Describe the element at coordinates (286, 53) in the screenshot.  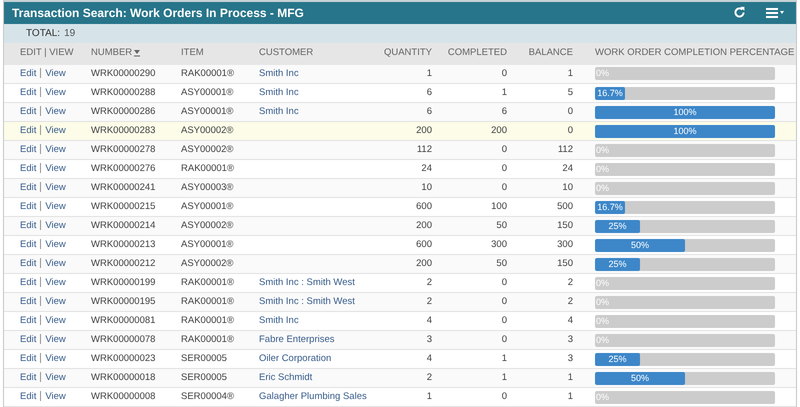
I see `column-header: CUSTOMER` at that location.